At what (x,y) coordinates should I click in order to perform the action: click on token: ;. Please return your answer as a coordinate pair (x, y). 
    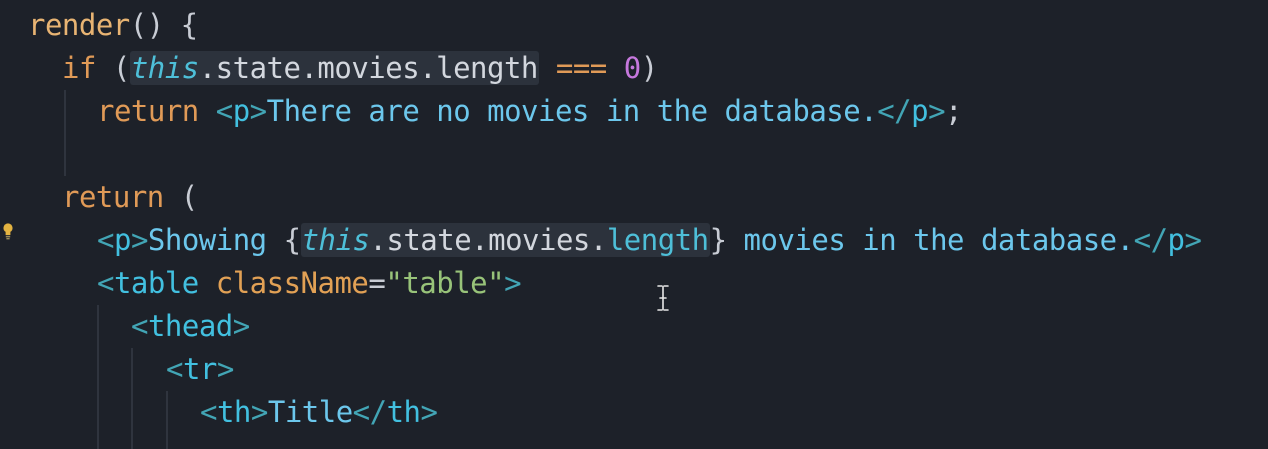
    Looking at the image, I should click on (954, 111).